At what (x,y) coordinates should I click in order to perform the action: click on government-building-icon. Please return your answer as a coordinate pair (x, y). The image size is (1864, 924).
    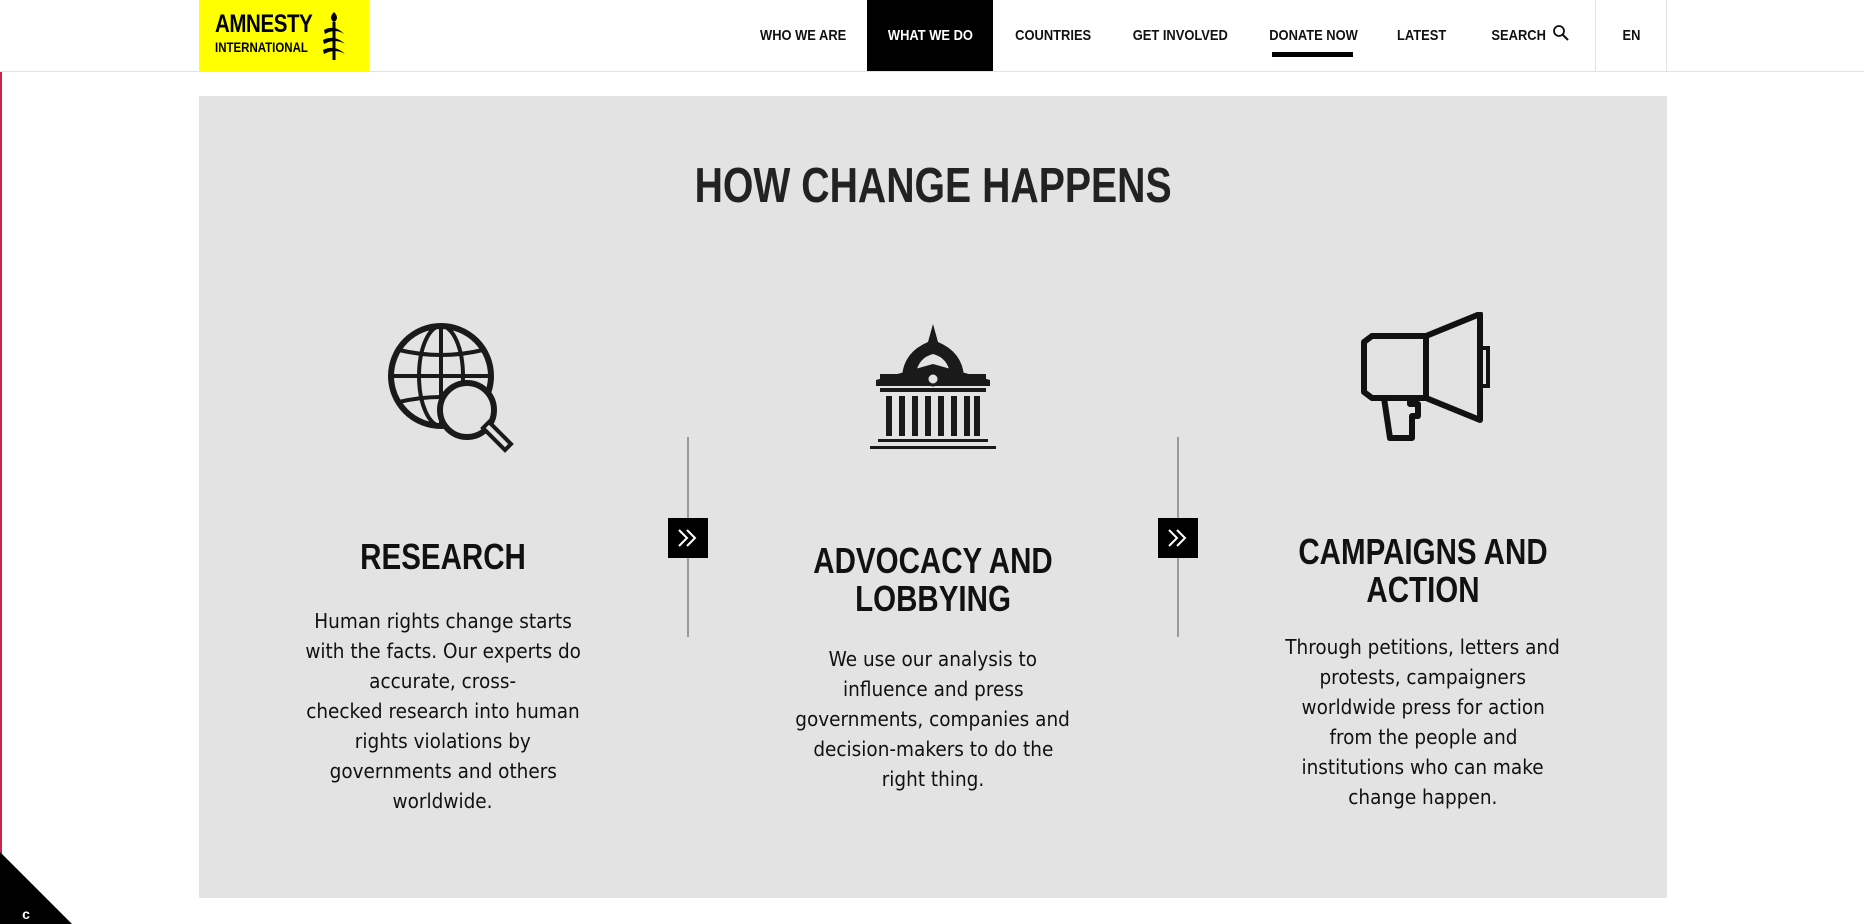
    Looking at the image, I should click on (933, 386).